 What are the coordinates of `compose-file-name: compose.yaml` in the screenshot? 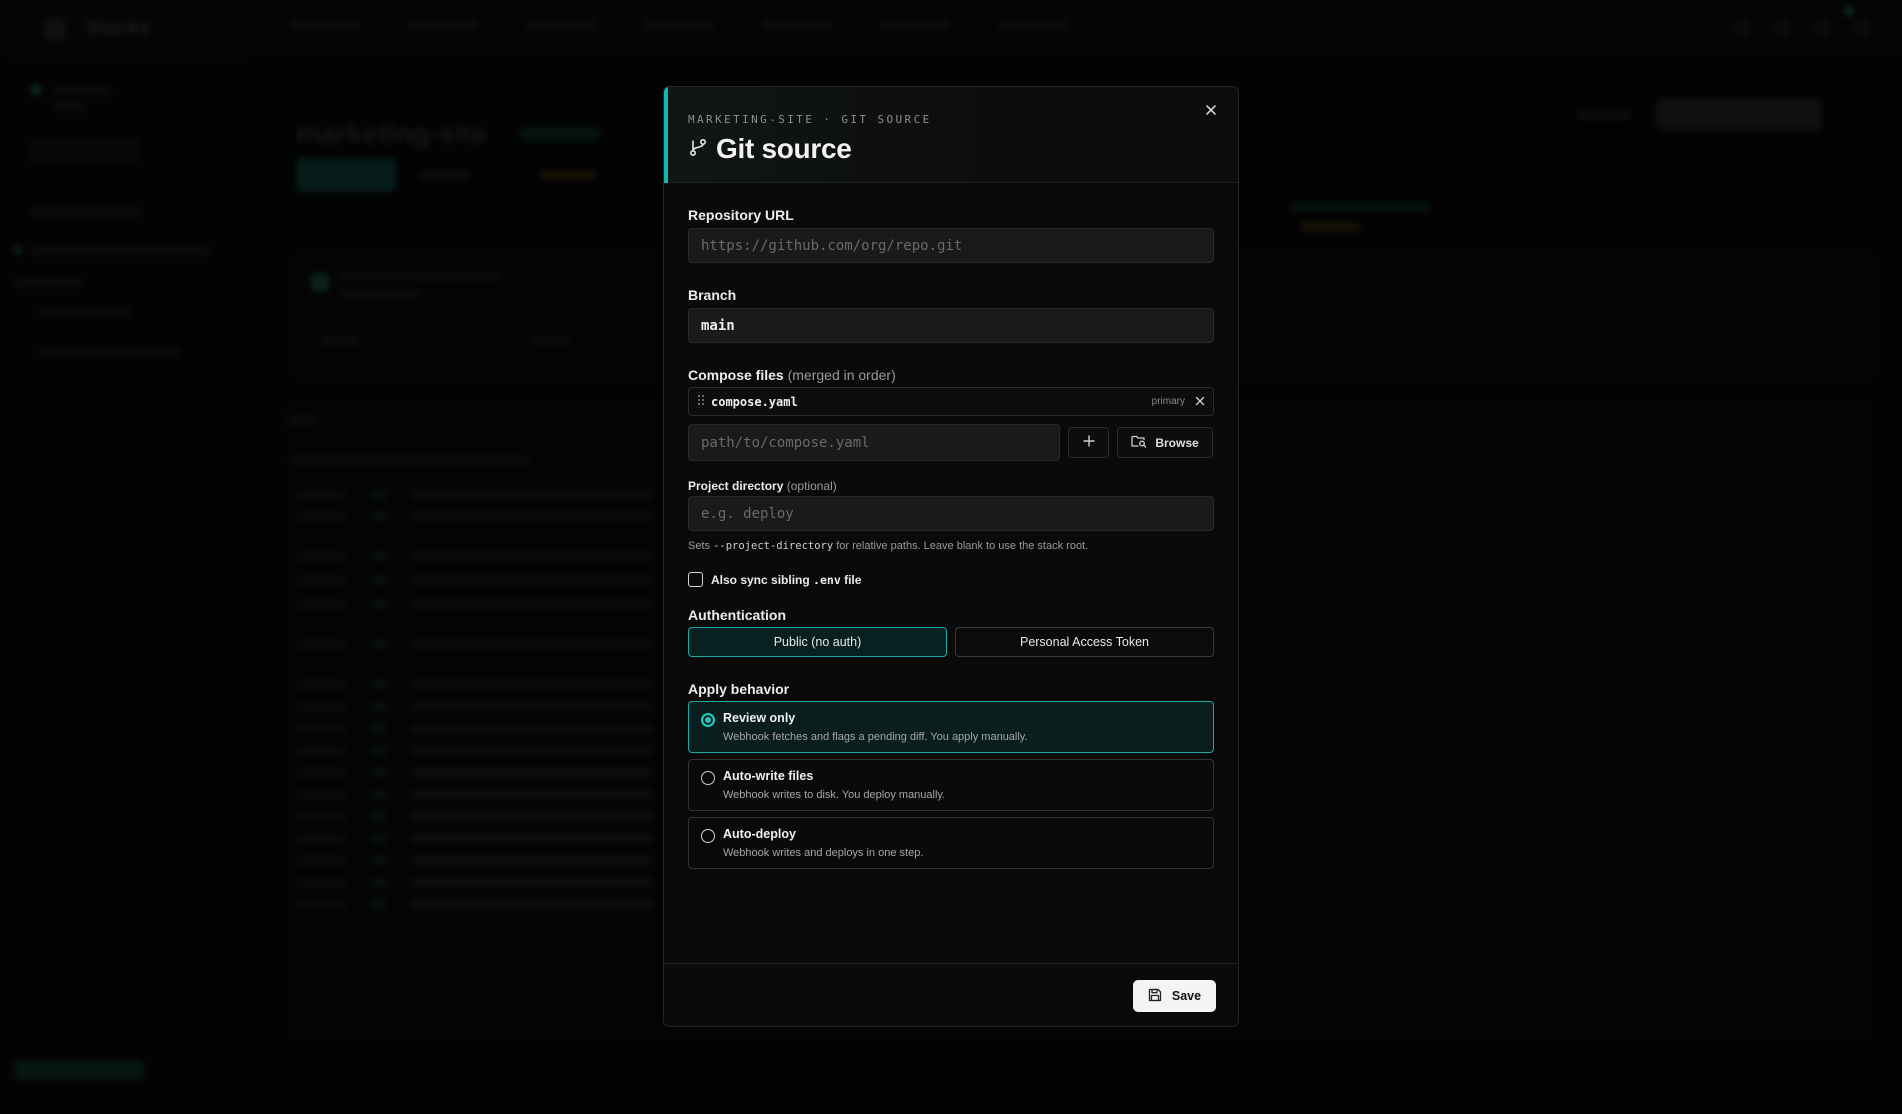 It's located at (754, 401).